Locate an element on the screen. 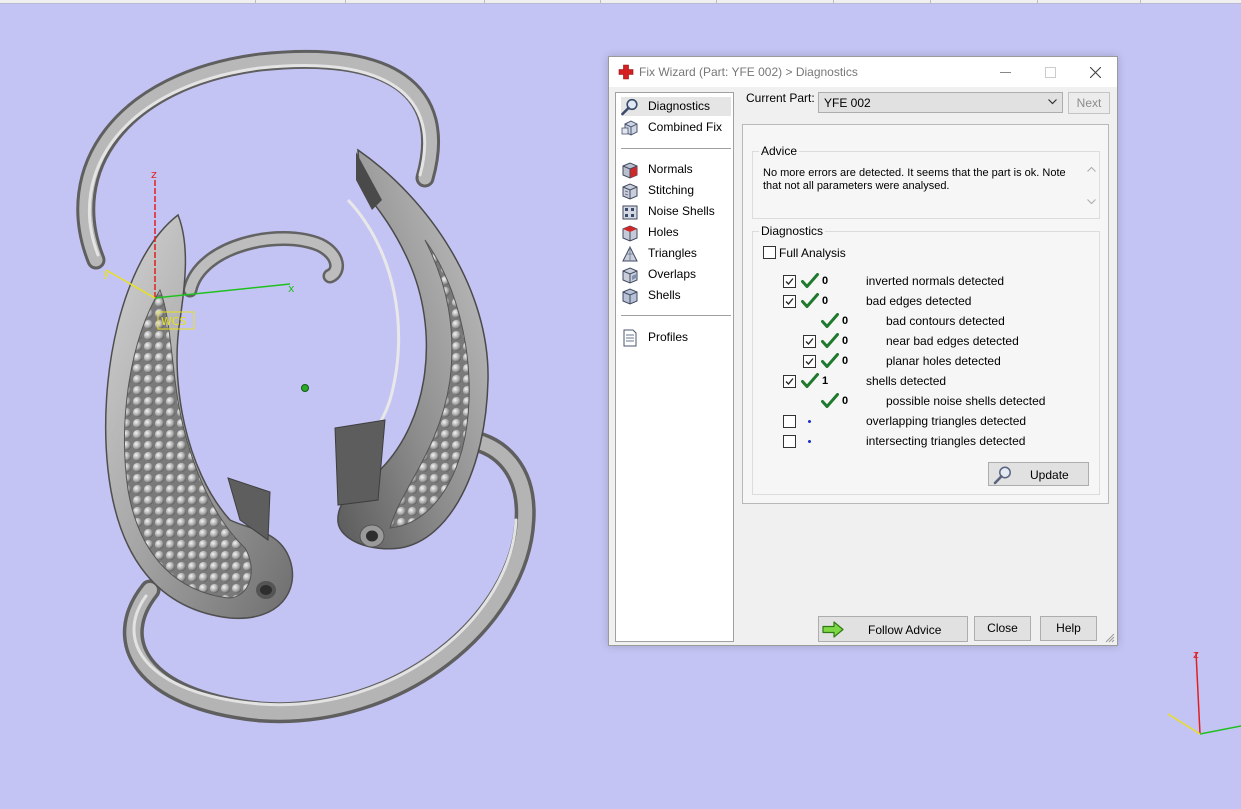 The image size is (1241, 809). nav-label-noise-shells: Noise Shells is located at coordinates (681, 211).